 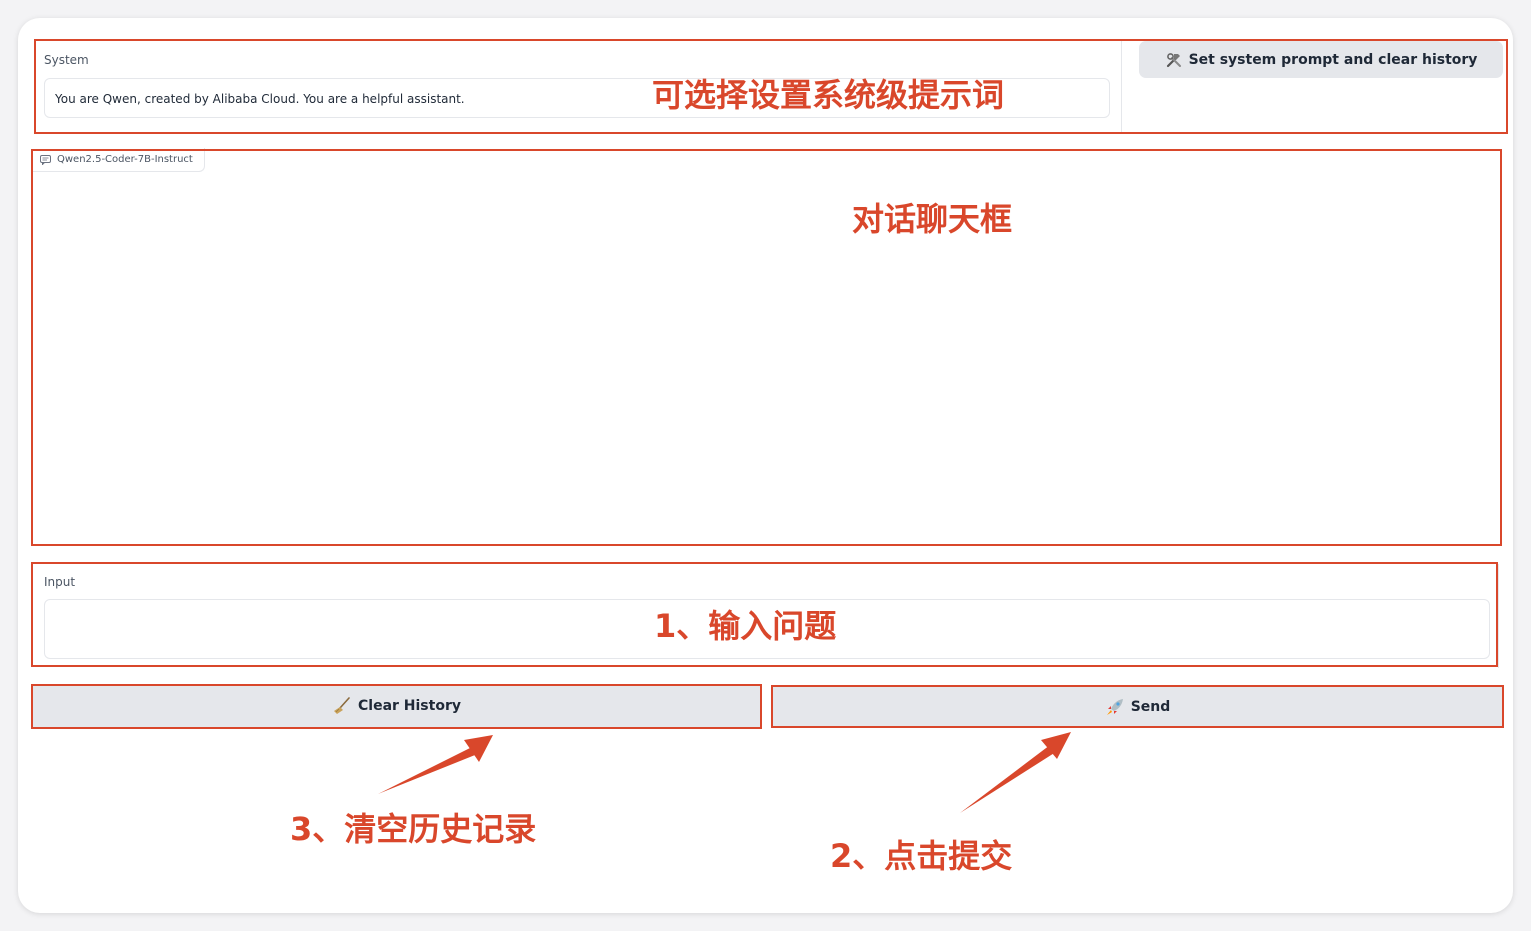 What do you see at coordinates (413, 829) in the screenshot?
I see `annotation-clear-history: 3、清空历史记录` at bounding box center [413, 829].